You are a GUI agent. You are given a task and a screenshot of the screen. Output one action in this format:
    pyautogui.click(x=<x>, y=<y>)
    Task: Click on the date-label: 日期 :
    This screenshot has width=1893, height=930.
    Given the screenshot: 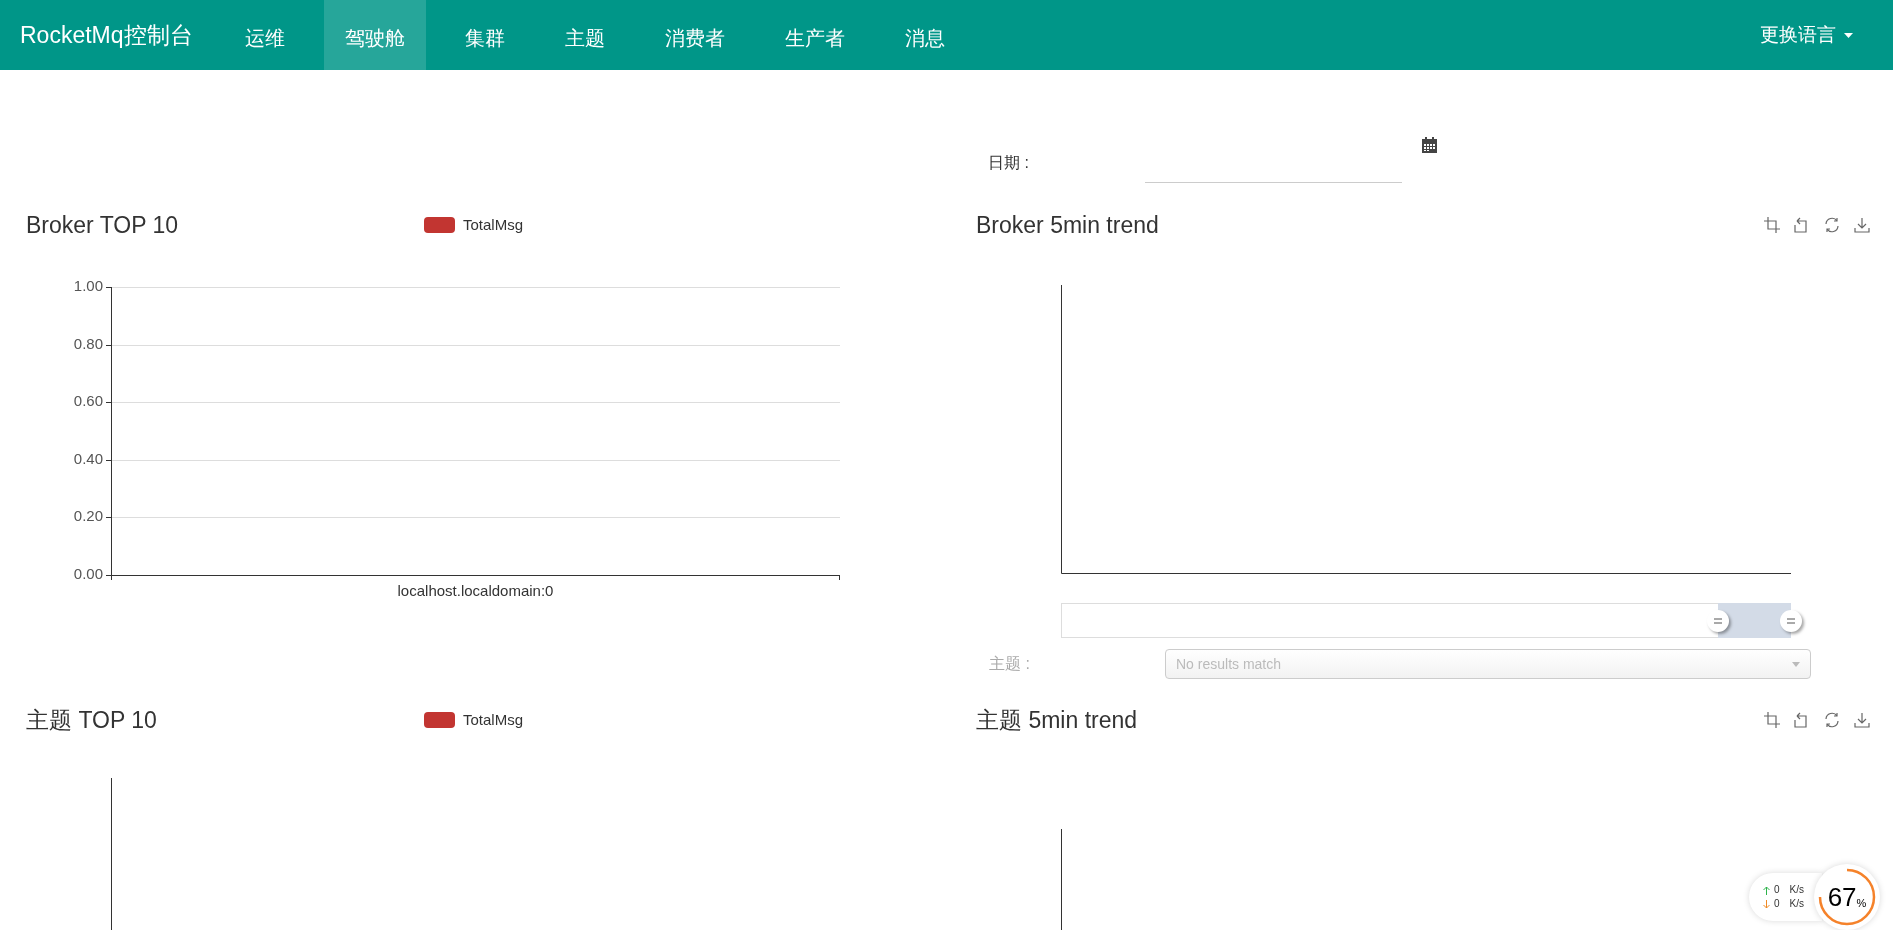 What is the action you would take?
    pyautogui.click(x=1009, y=163)
    